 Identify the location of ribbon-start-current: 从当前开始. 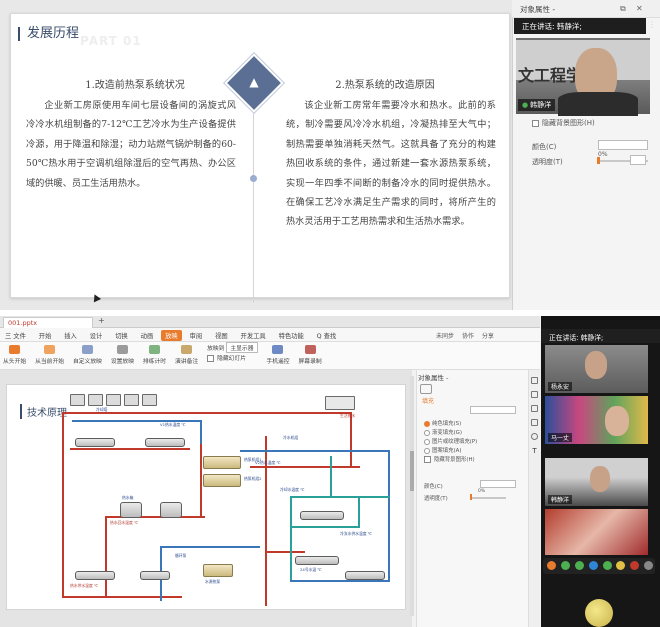
(49, 353).